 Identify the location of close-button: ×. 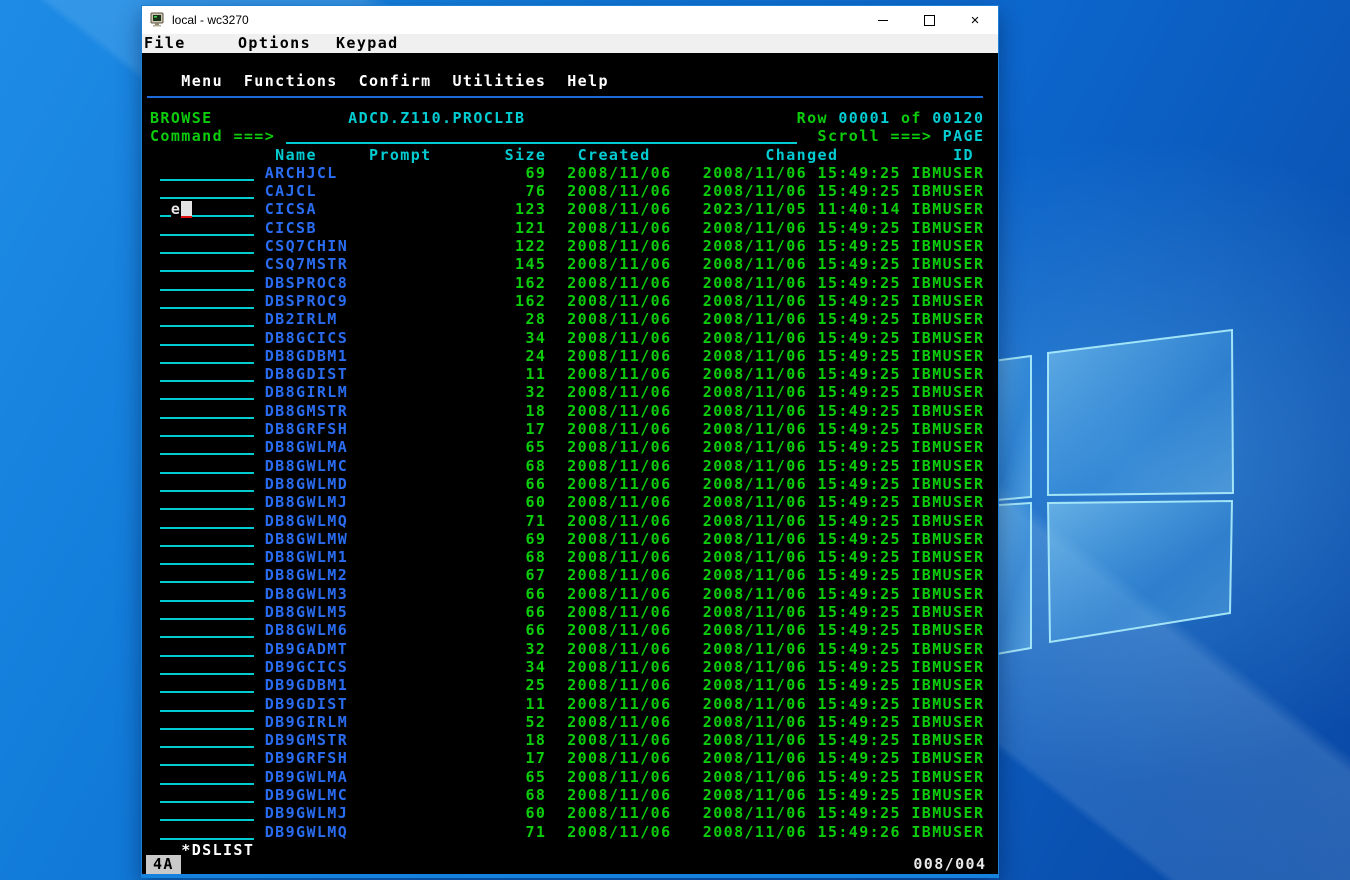
(975, 20).